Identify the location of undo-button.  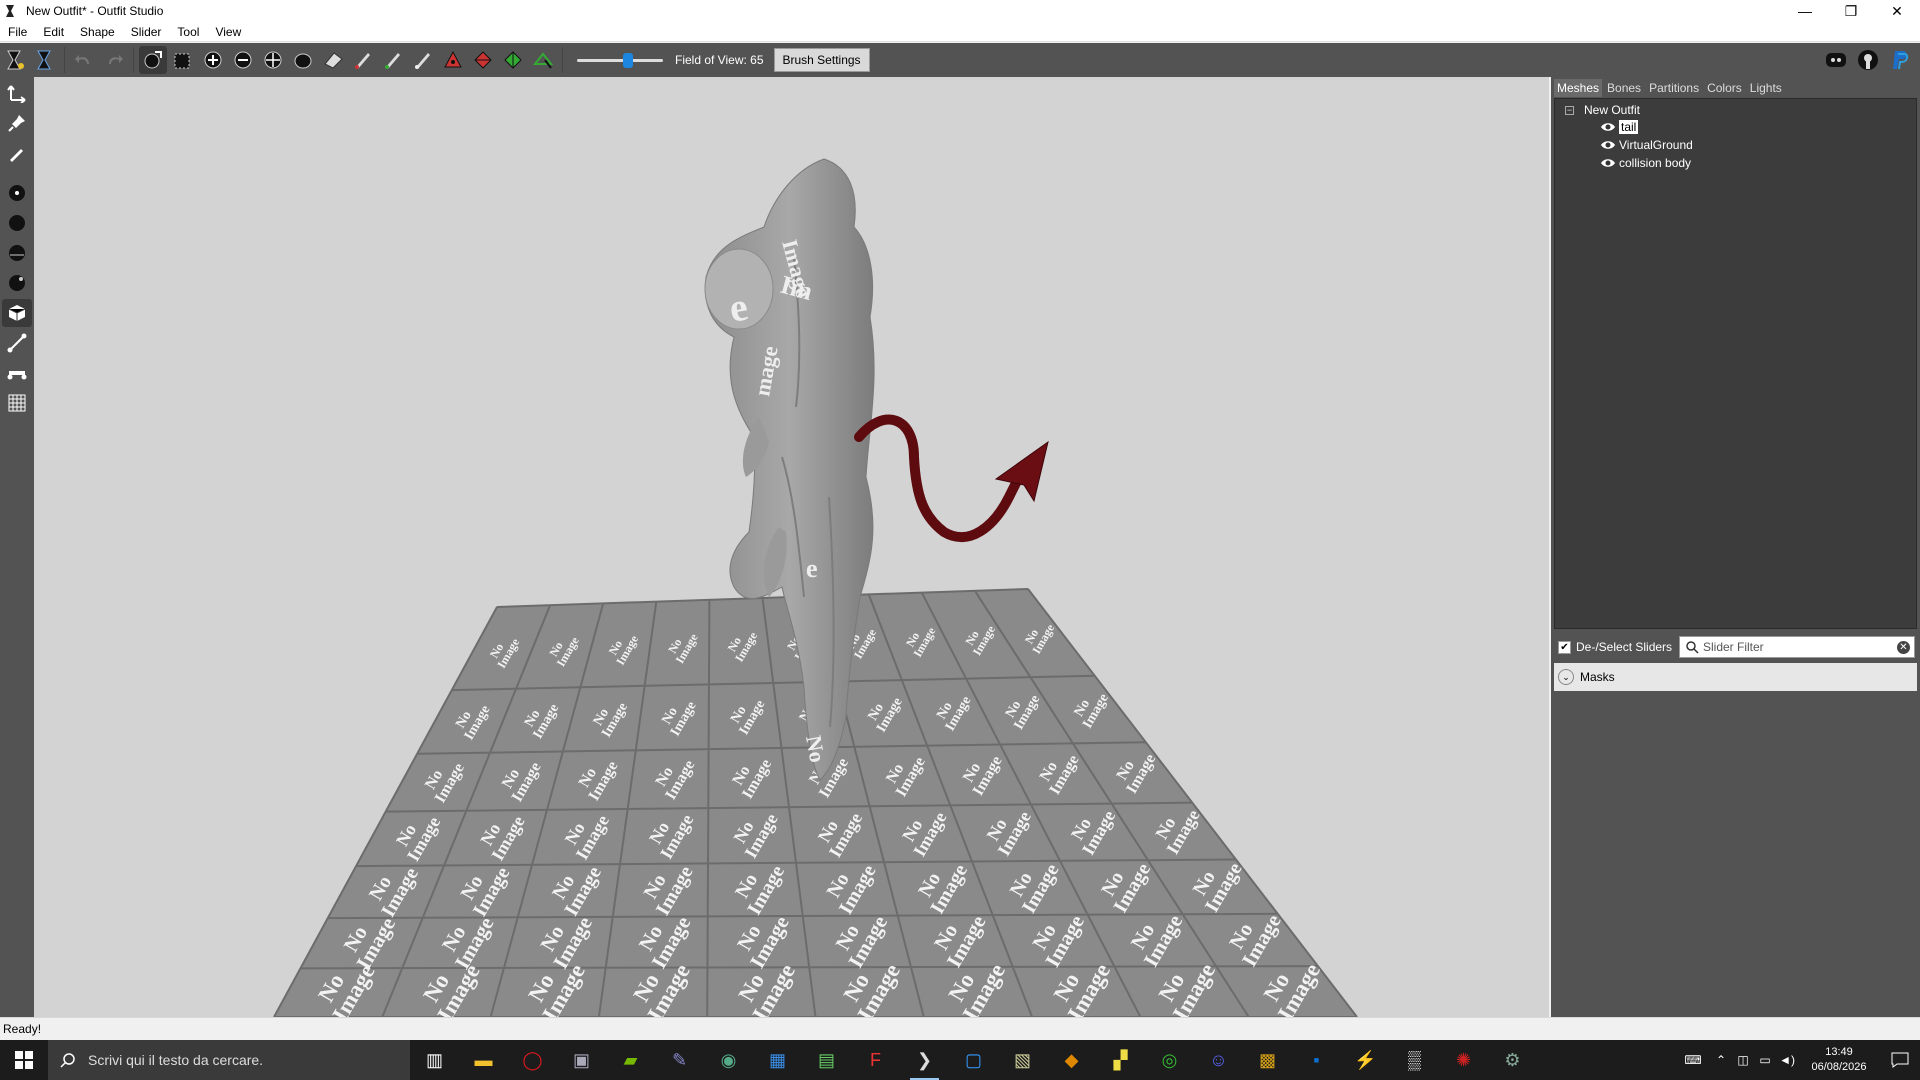
(84, 60).